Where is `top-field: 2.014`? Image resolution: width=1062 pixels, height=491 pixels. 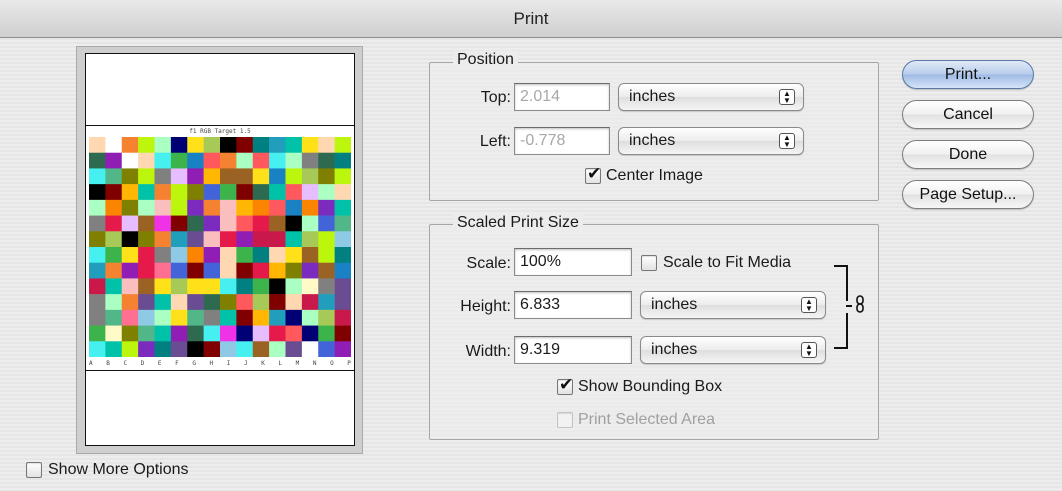
top-field: 2.014 is located at coordinates (562, 97).